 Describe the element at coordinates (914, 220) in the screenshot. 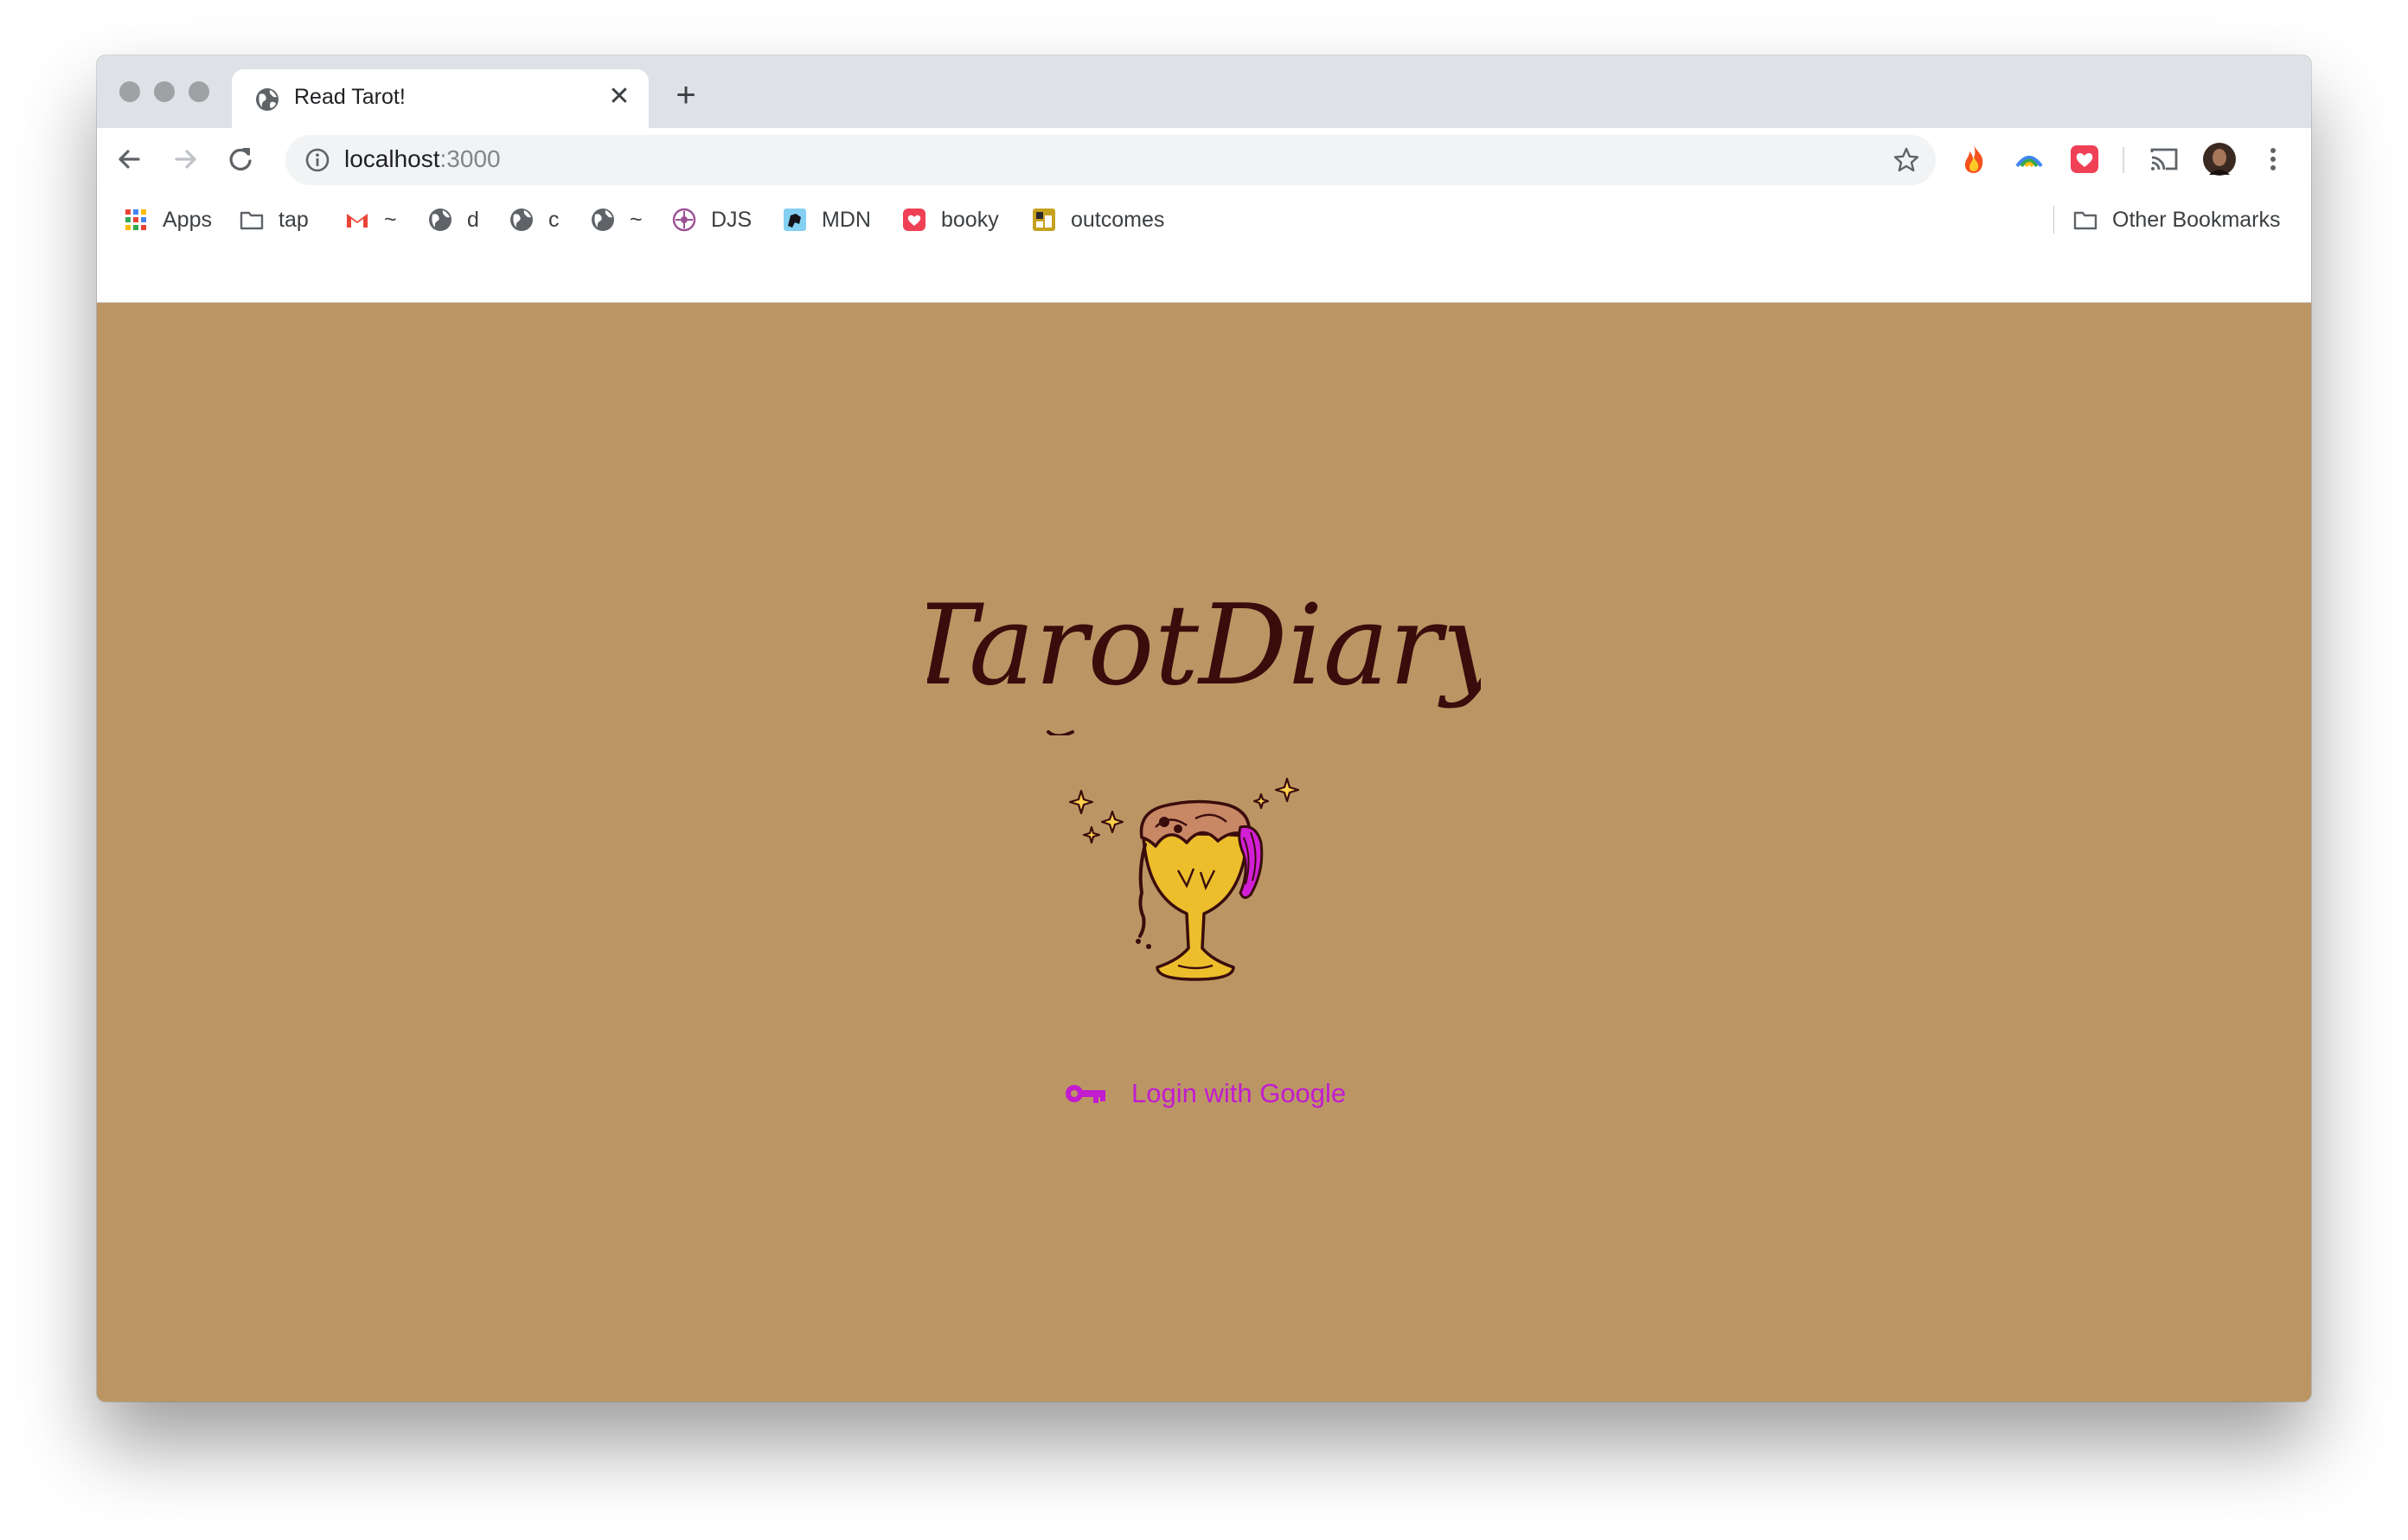

I see `booky-icon` at that location.